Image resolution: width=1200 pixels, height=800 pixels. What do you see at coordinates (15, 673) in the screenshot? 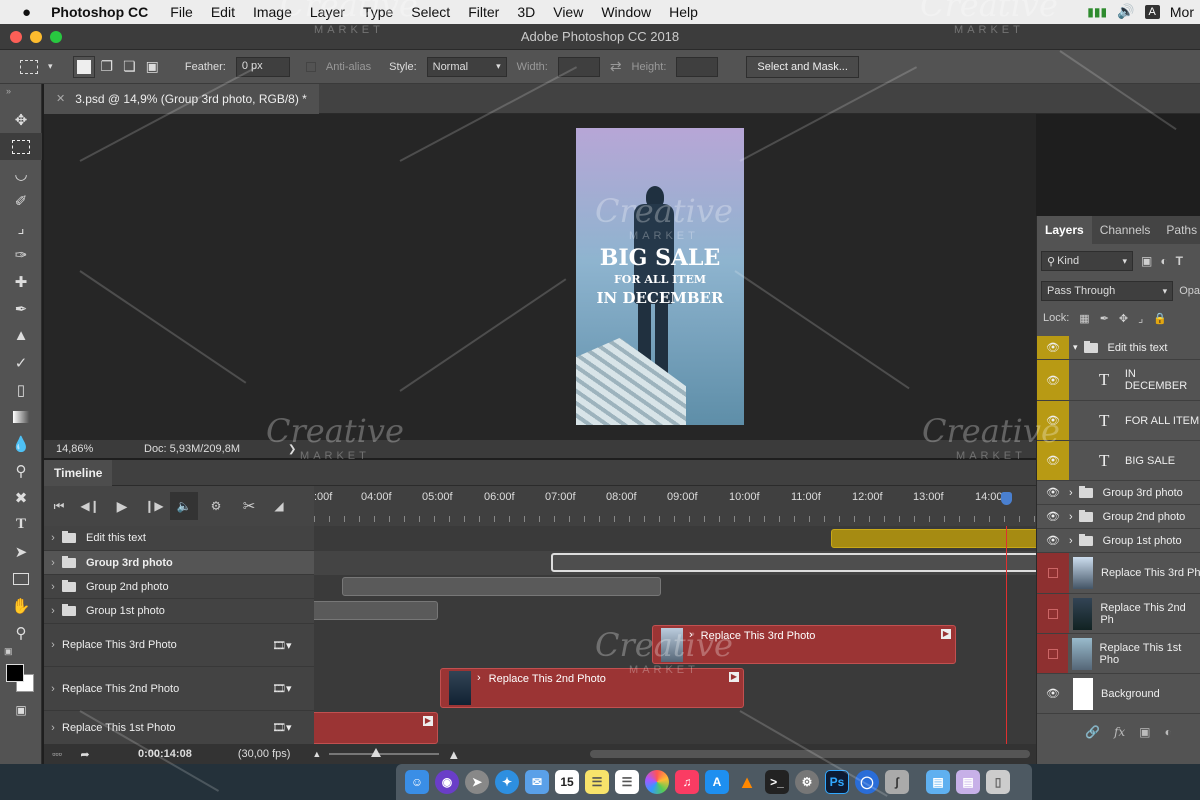
I see `foreground-color-swatch` at bounding box center [15, 673].